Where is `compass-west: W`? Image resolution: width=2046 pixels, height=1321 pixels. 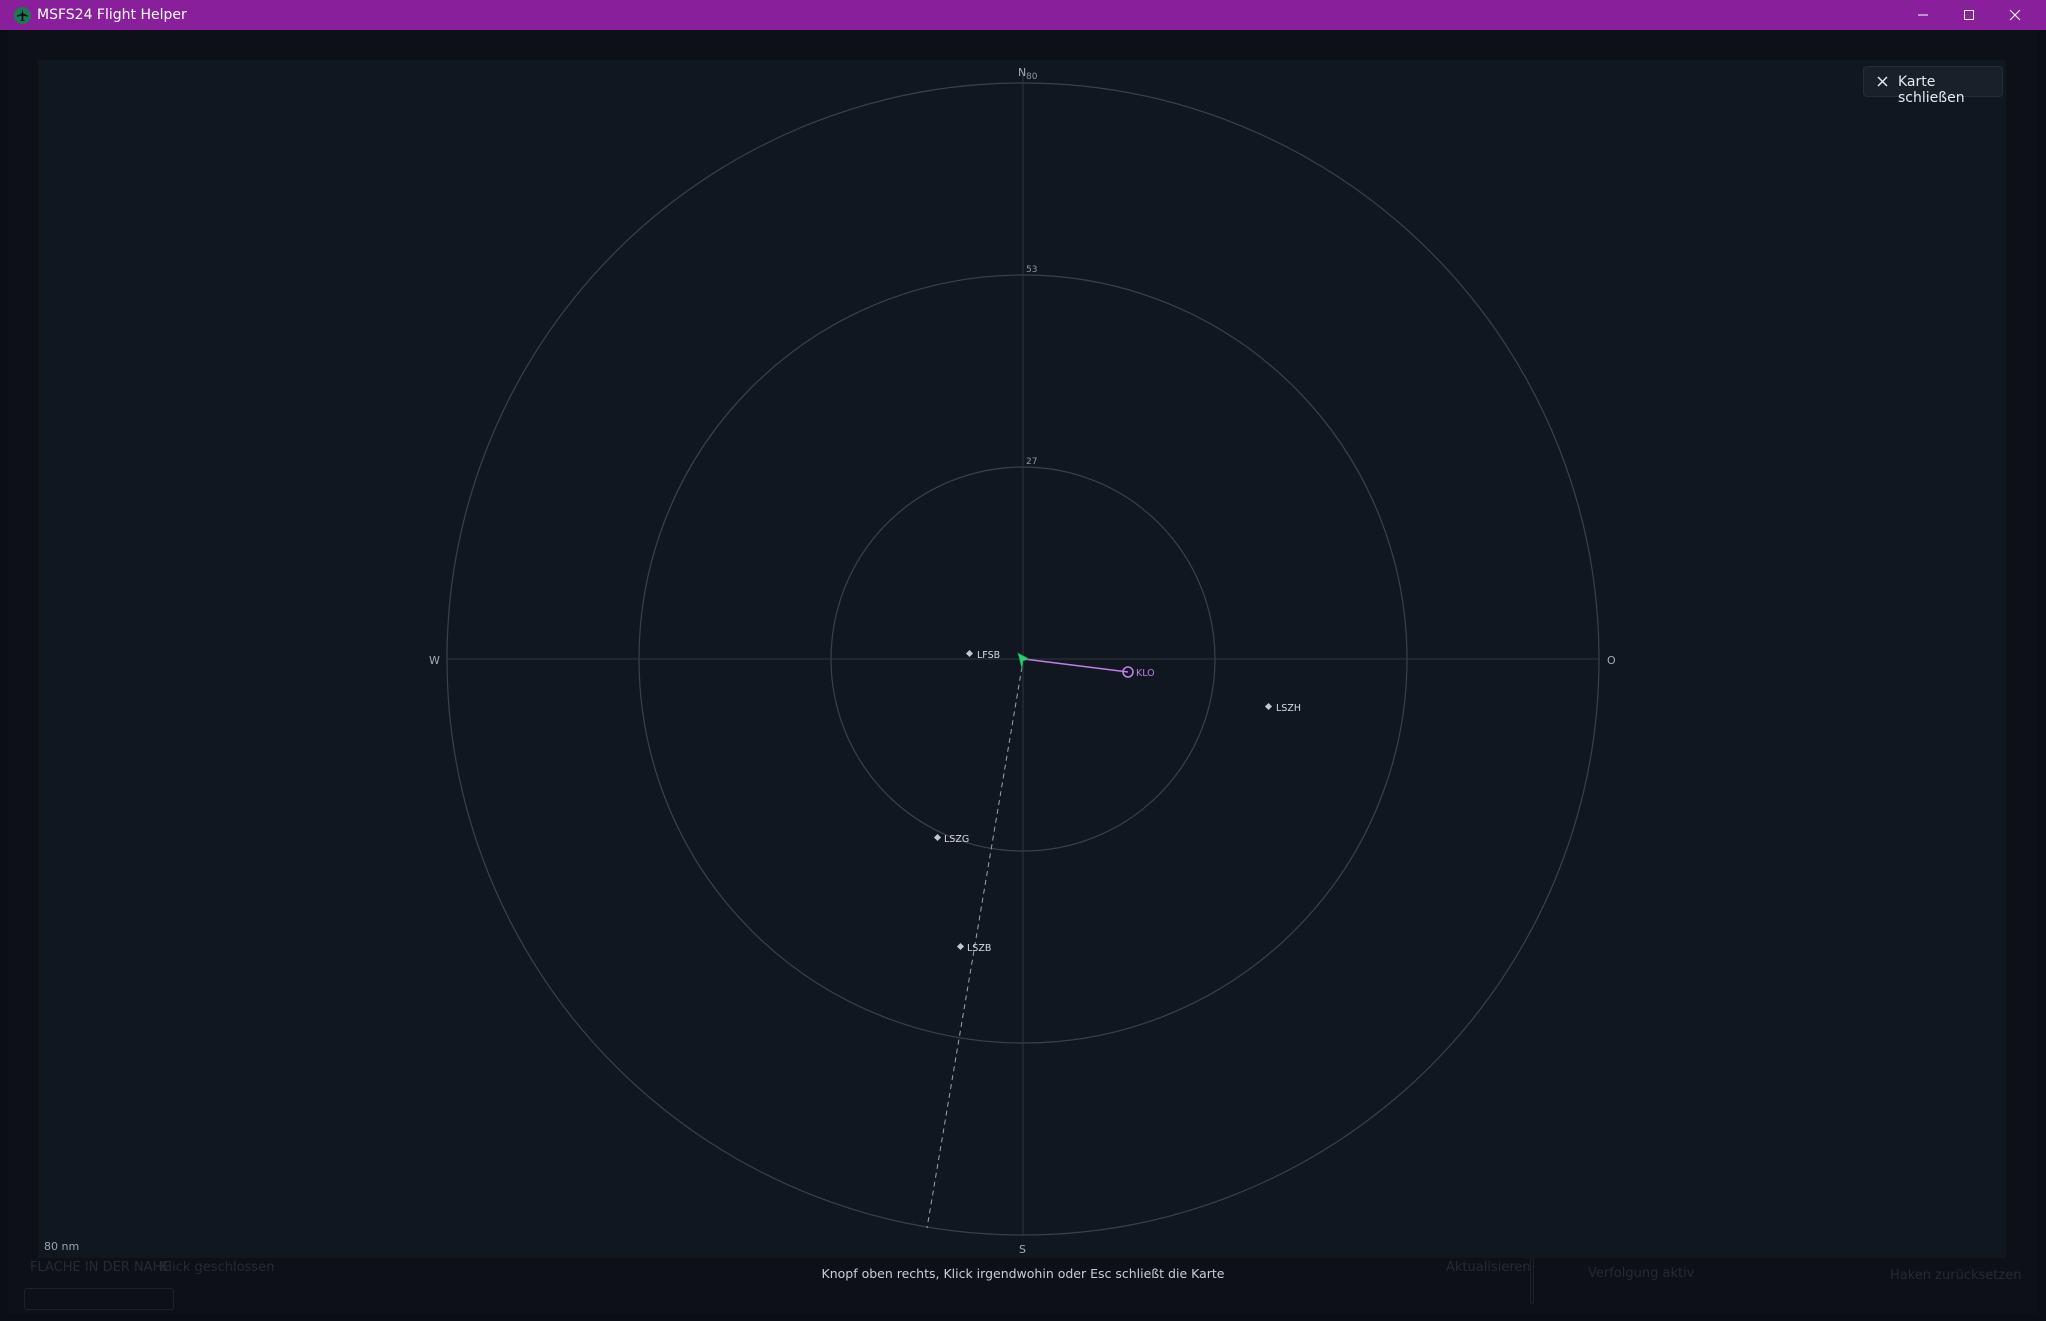
compass-west: W is located at coordinates (434, 660).